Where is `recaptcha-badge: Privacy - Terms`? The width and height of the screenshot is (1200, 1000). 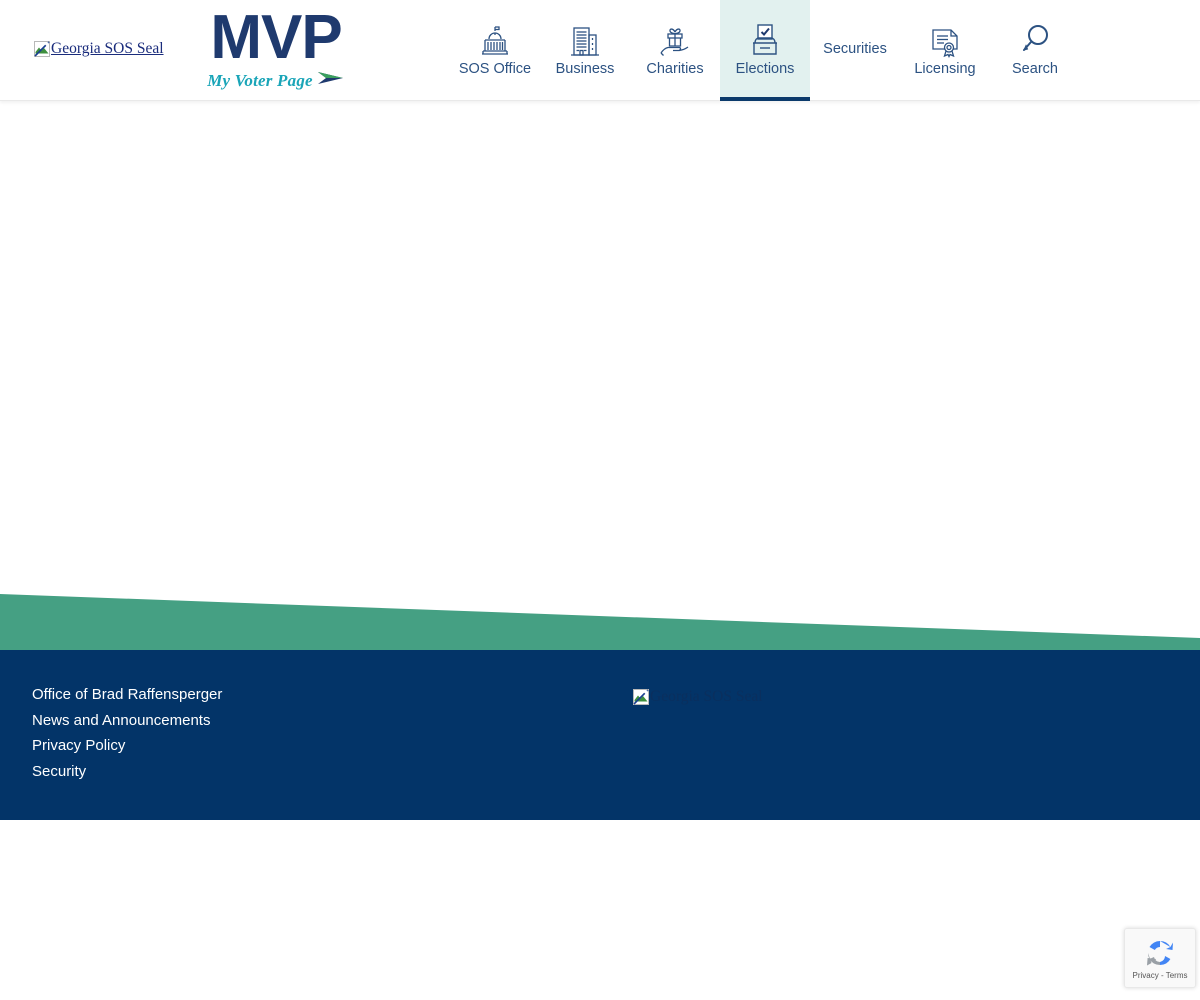
recaptcha-badge: Privacy - Terms is located at coordinates (1160, 958).